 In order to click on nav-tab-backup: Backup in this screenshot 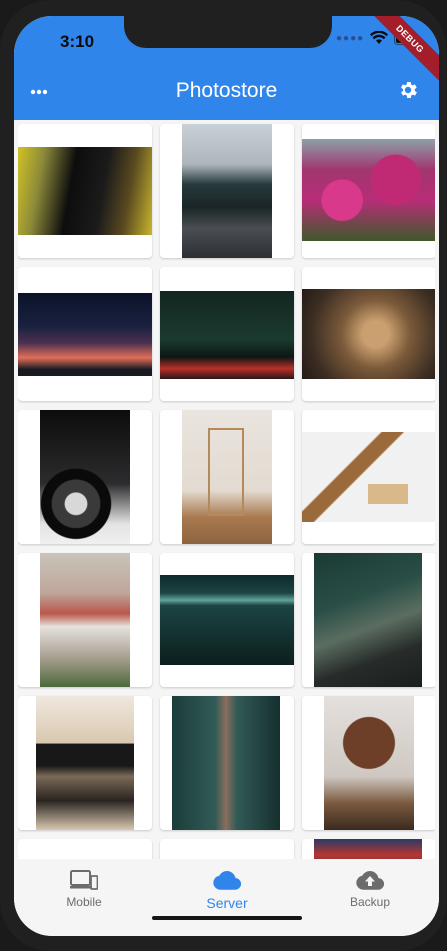, I will do `click(370, 889)`.